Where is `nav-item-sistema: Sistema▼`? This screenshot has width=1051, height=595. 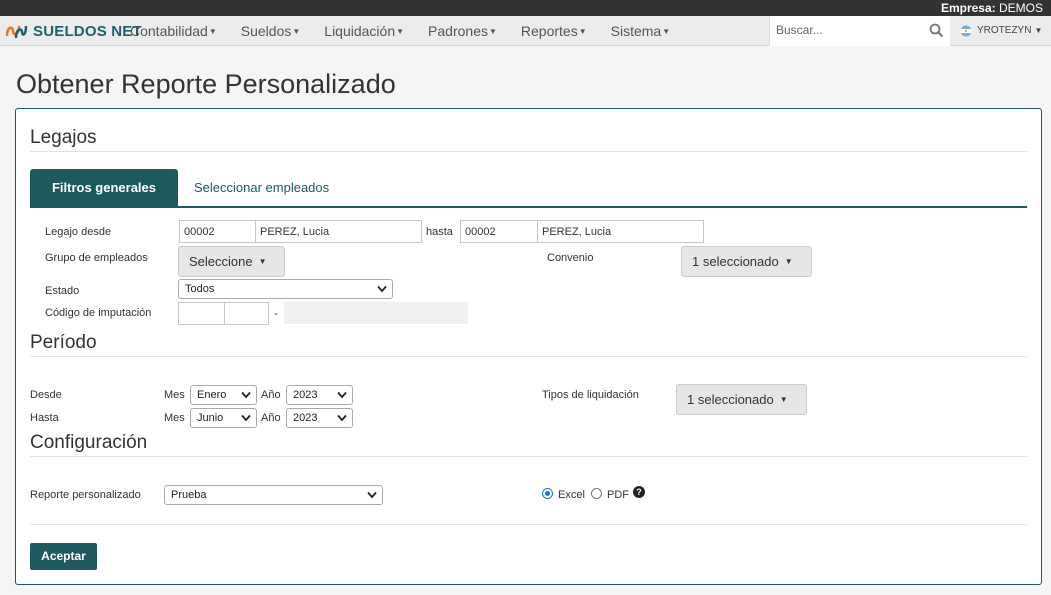
nav-item-sistema: Sistema▼ is located at coordinates (641, 31).